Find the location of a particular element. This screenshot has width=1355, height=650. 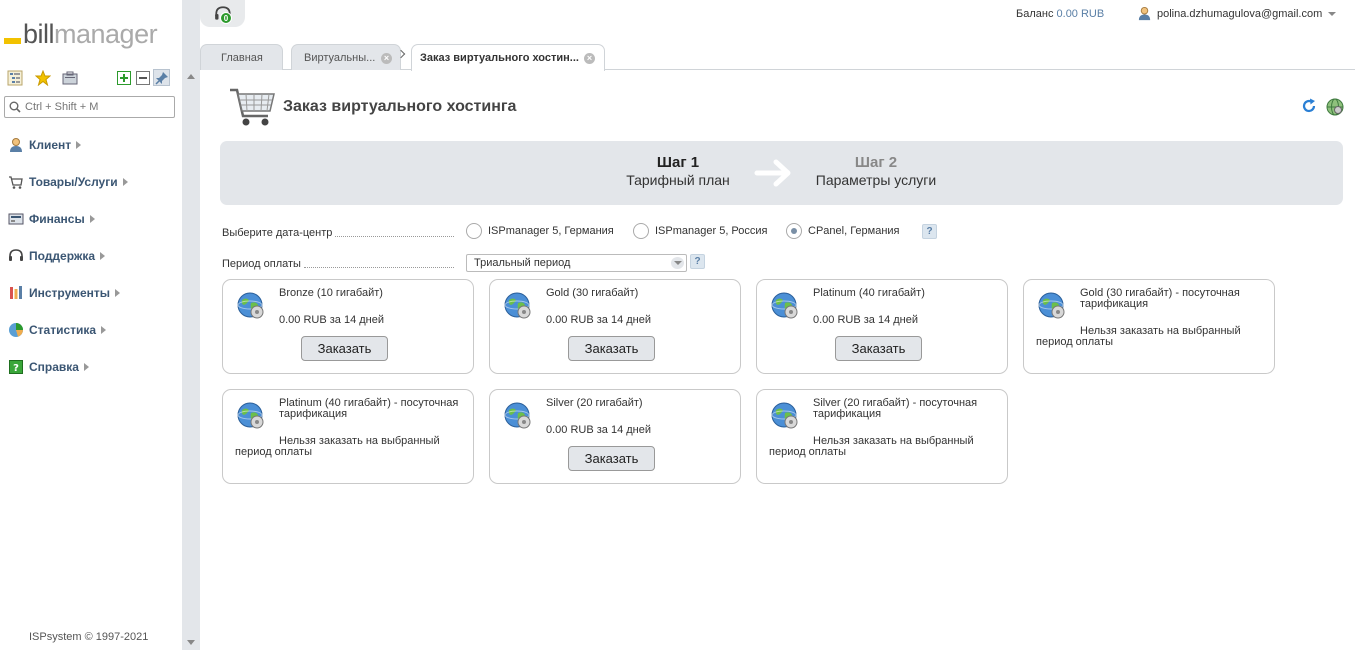

sidebar-toolbar is located at coordinates (91, 78).